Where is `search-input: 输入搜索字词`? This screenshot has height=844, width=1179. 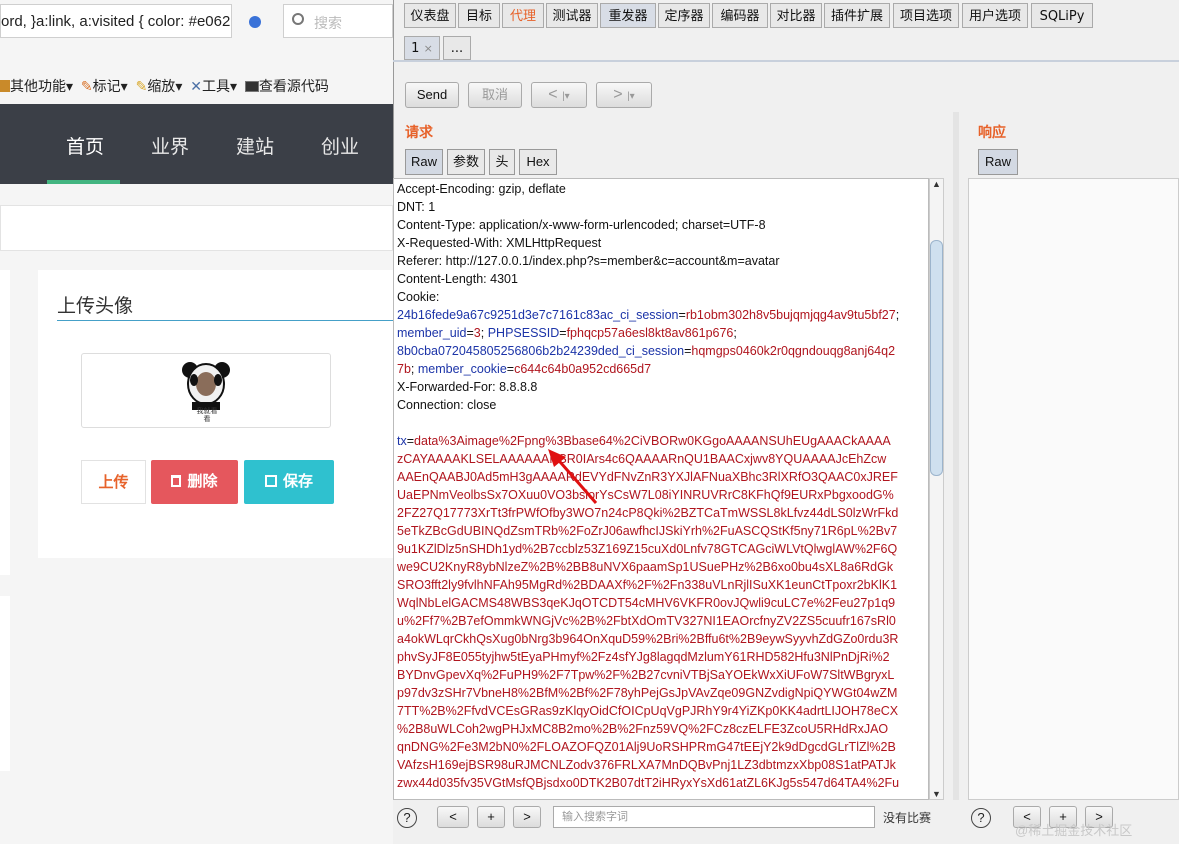 search-input: 输入搜索字词 is located at coordinates (714, 817).